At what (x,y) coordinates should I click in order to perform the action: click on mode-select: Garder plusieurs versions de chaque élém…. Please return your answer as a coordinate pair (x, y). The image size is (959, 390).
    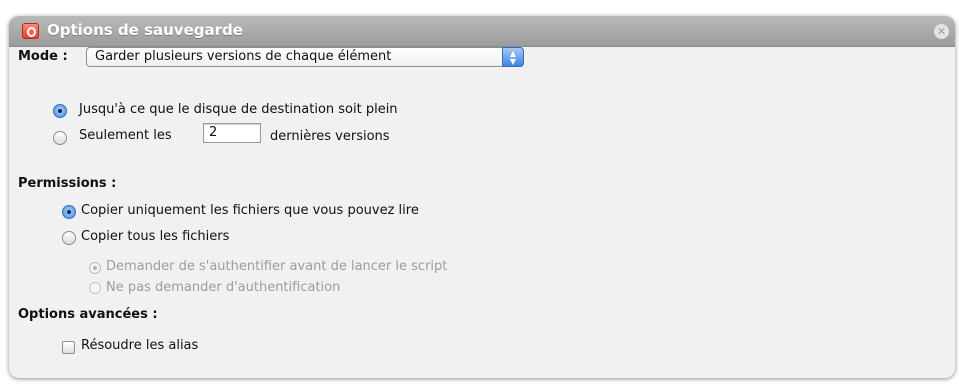
    Looking at the image, I should click on (305, 57).